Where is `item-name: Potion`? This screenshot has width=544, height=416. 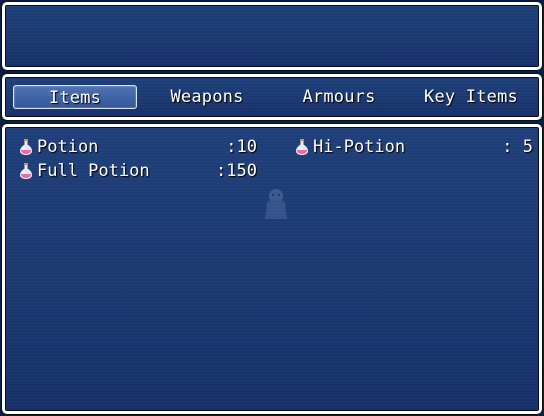
item-name: Potion is located at coordinates (68, 147).